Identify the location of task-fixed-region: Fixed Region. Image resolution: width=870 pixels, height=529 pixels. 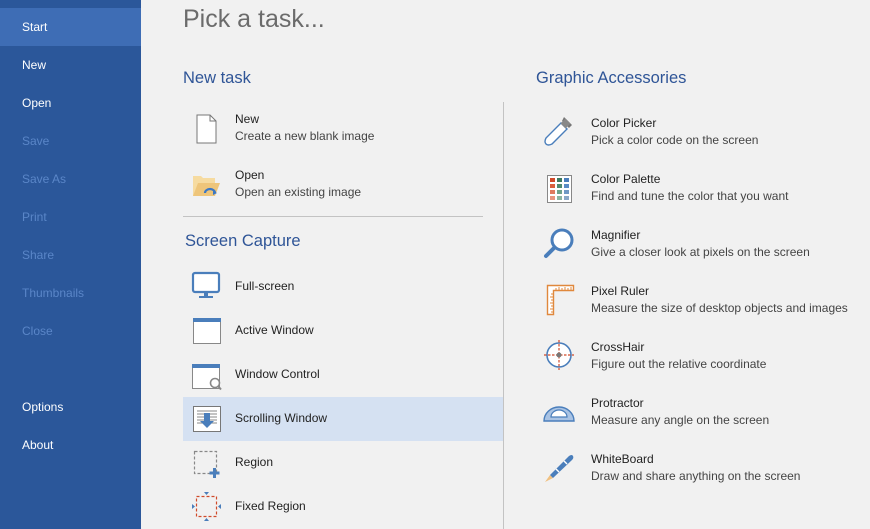
(343, 507).